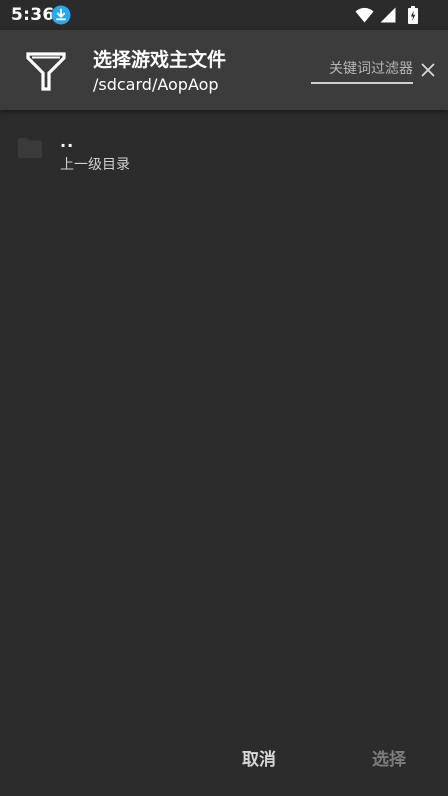 Image resolution: width=448 pixels, height=796 pixels. I want to click on filter-icon, so click(46, 71).